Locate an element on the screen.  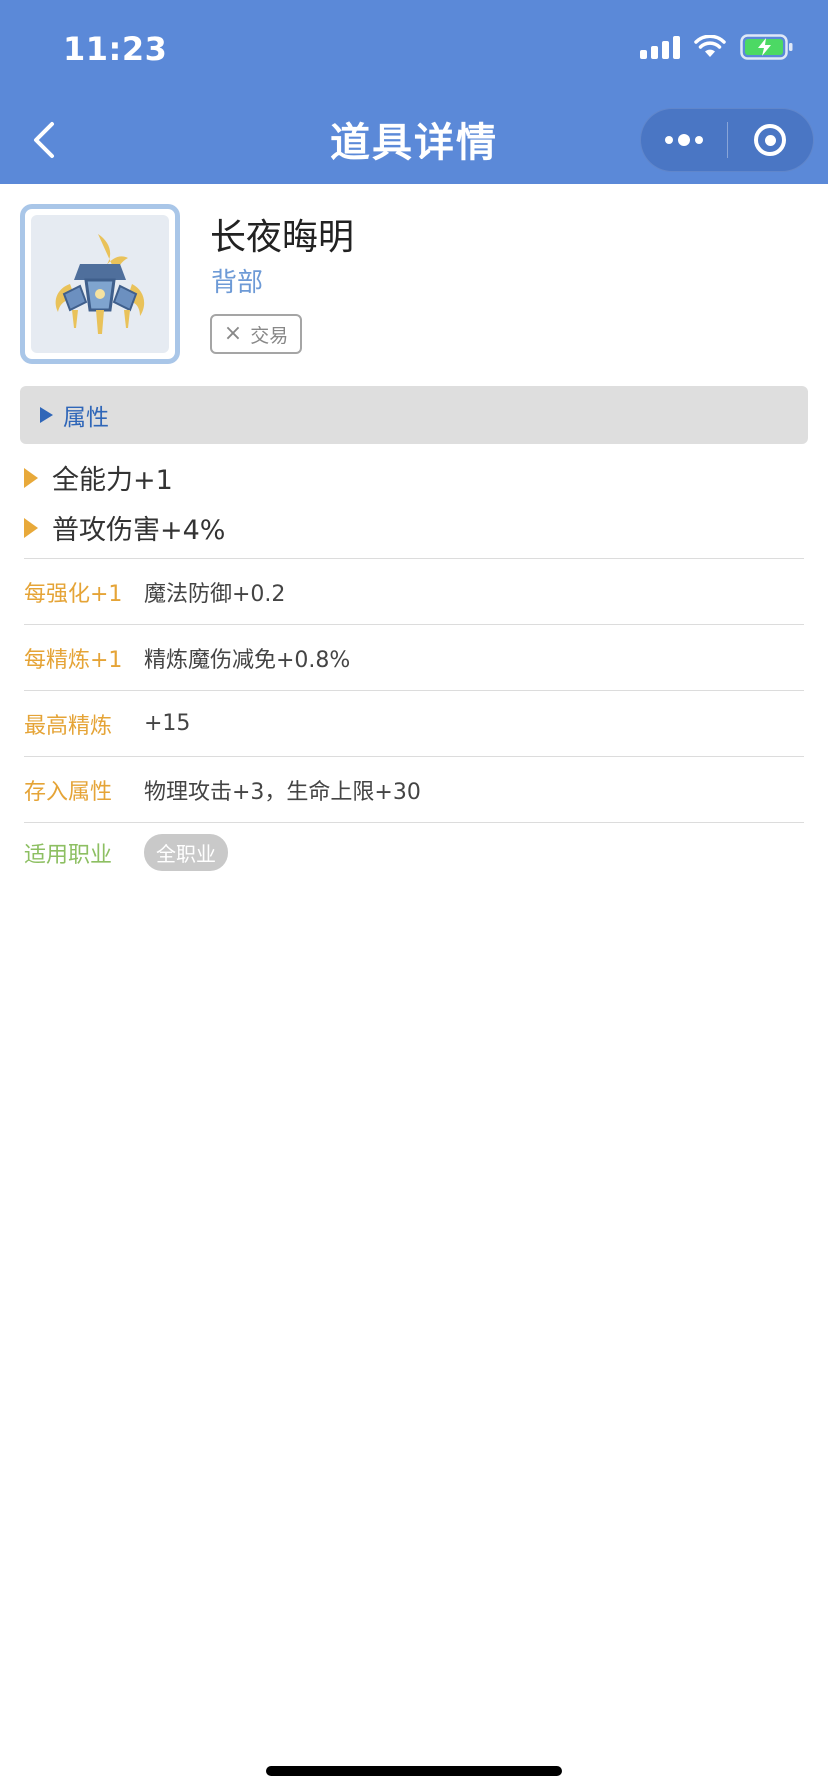
item-name: 长夜晦明 is located at coordinates (282, 237).